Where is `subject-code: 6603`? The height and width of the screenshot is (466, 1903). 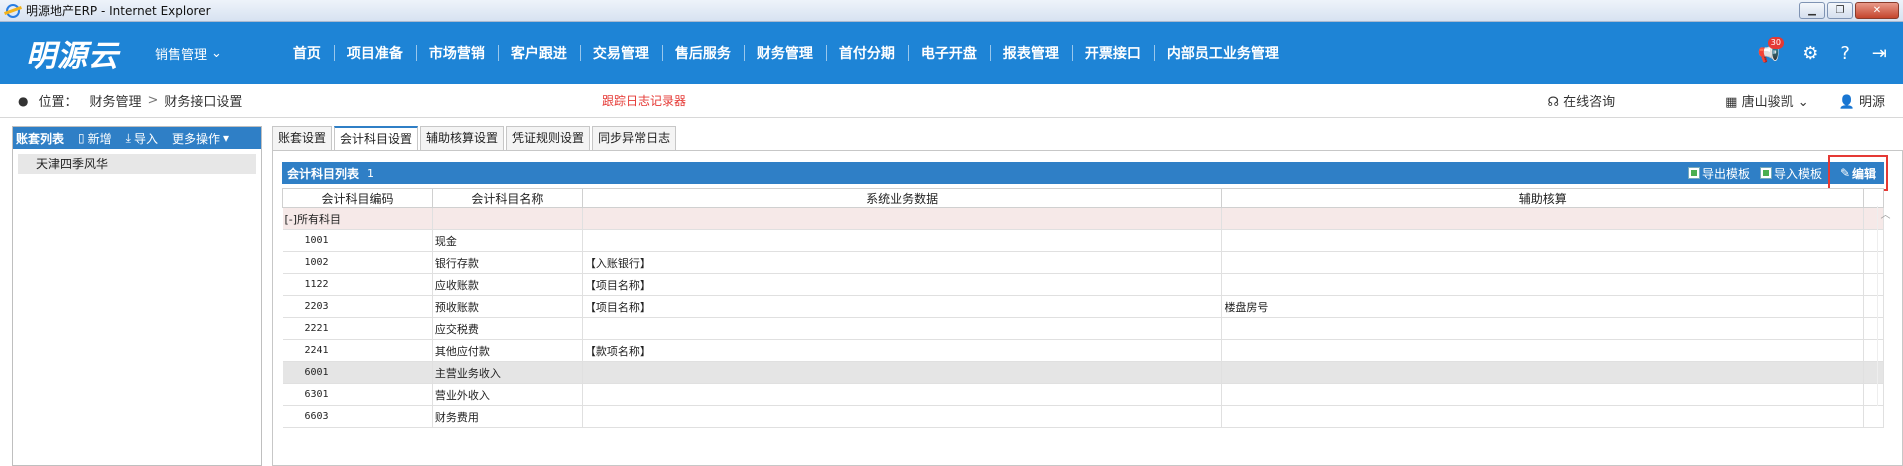
subject-code: 6603 is located at coordinates (357, 416).